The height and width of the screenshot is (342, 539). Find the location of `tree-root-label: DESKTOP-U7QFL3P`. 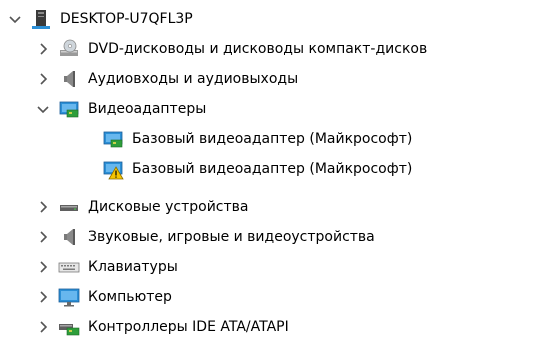

tree-root-label: DESKTOP-U7QFL3P is located at coordinates (126, 19).